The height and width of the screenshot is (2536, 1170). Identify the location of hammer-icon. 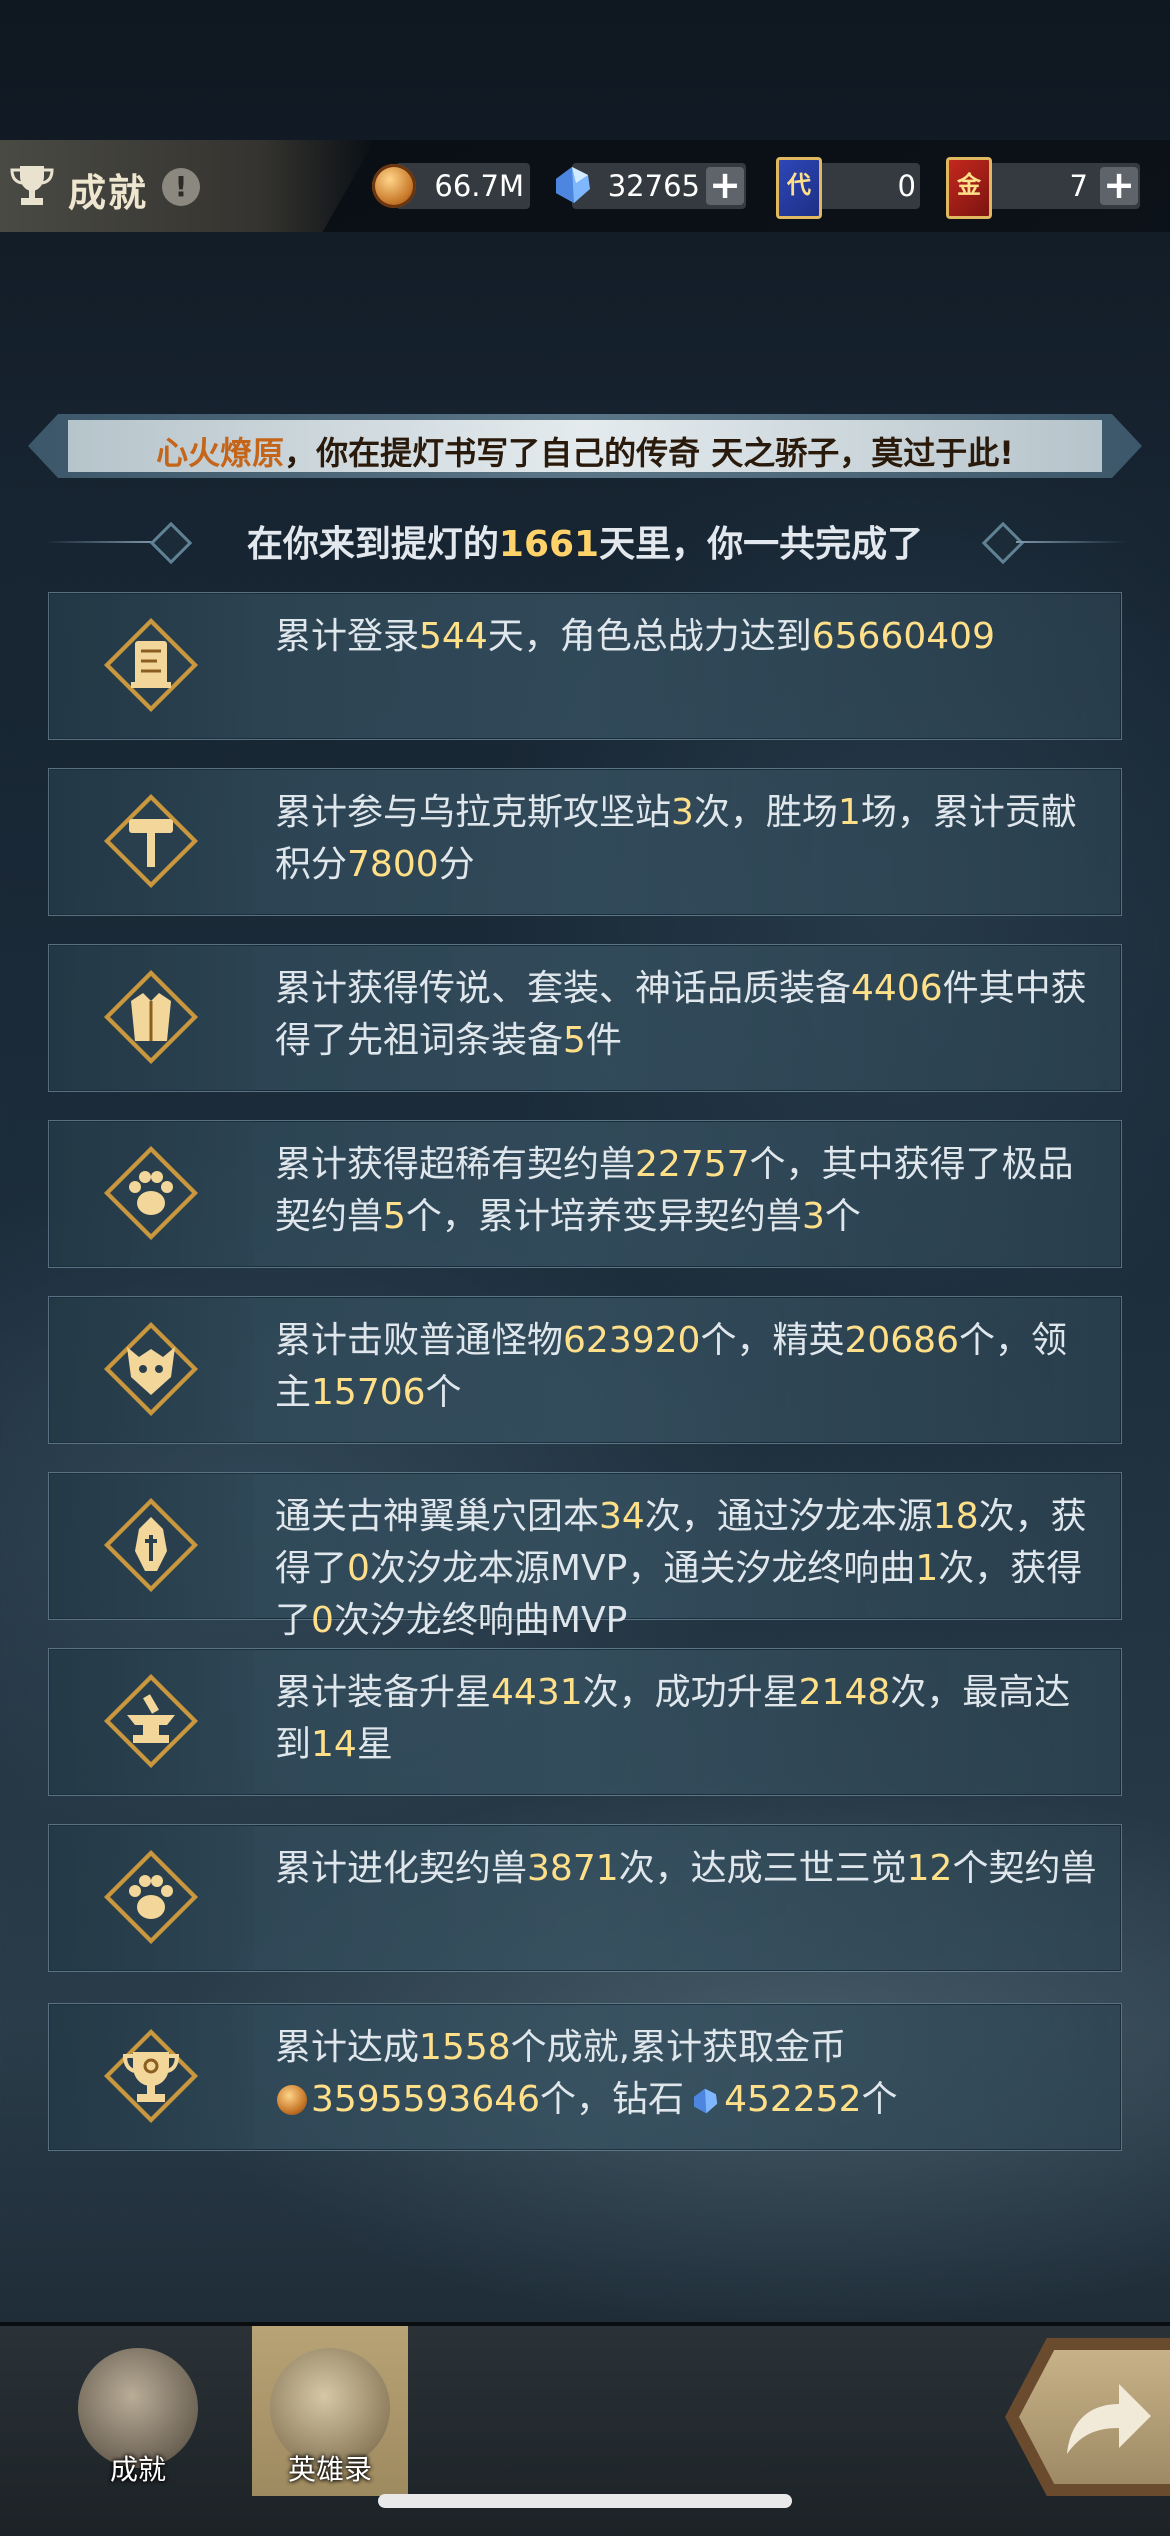
(151, 841).